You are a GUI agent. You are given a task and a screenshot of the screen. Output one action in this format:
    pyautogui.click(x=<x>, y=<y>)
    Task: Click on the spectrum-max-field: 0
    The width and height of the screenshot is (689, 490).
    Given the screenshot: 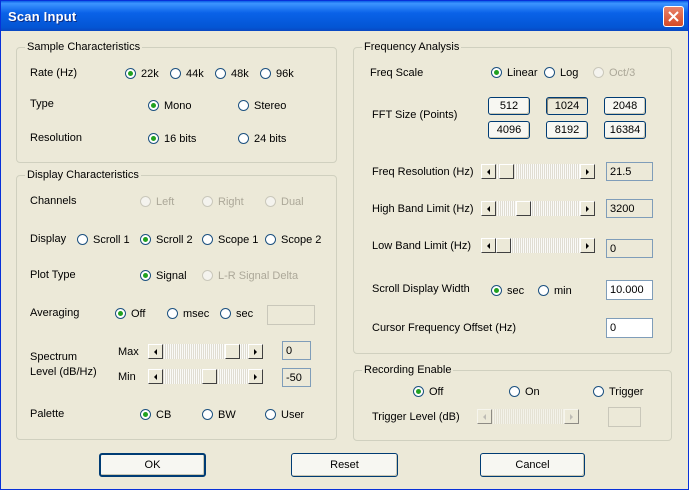 What is the action you would take?
    pyautogui.click(x=296, y=350)
    